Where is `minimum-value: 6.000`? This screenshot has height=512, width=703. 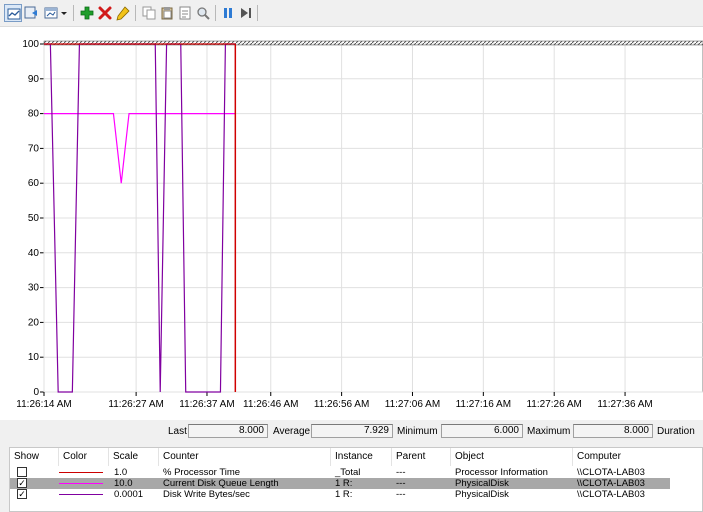 minimum-value: 6.000 is located at coordinates (482, 431).